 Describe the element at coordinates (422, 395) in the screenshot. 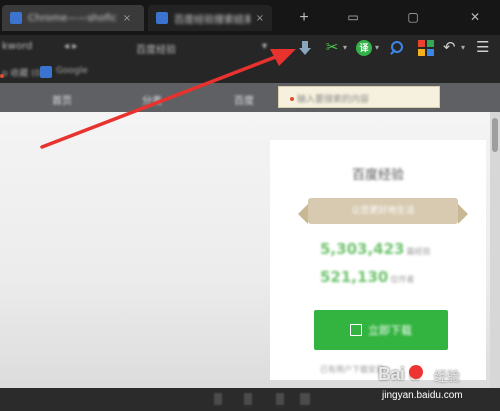

I see `watermark-url: jingyan.baidu.com` at that location.